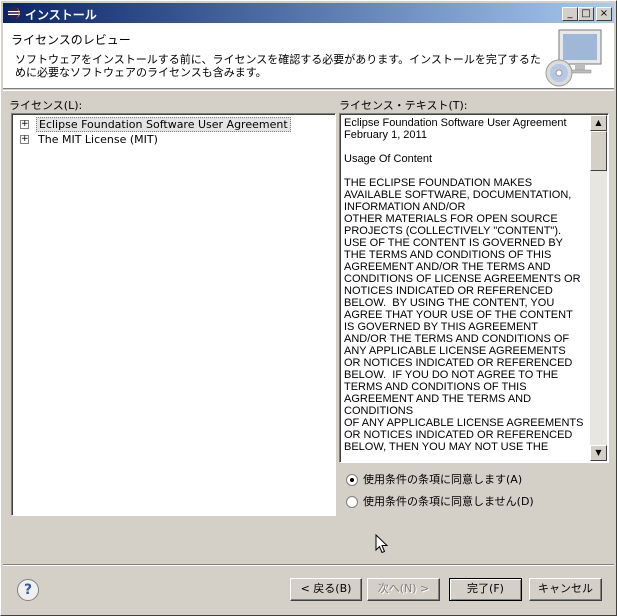 This screenshot has width=617, height=616. Describe the element at coordinates (173, 139) in the screenshot. I see `tree-item-mit-license: + The MIT License (MIT)` at that location.